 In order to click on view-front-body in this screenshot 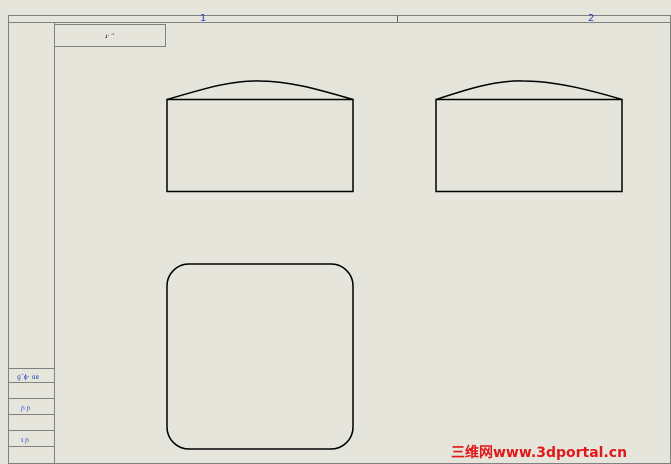, I will do `click(260, 145)`.